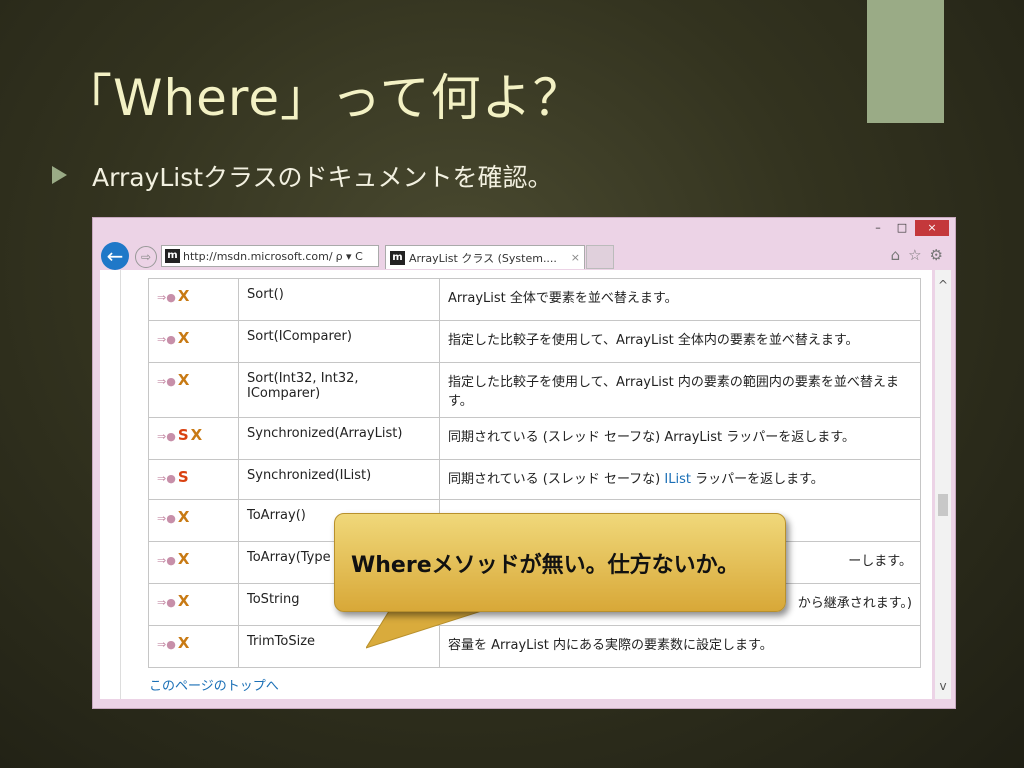  I want to click on accent-bar, so click(905, 61).